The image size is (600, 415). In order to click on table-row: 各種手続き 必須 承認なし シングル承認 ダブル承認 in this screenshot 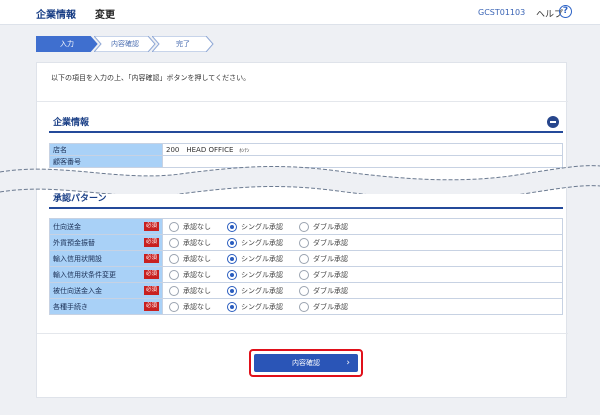, I will do `click(306, 306)`.